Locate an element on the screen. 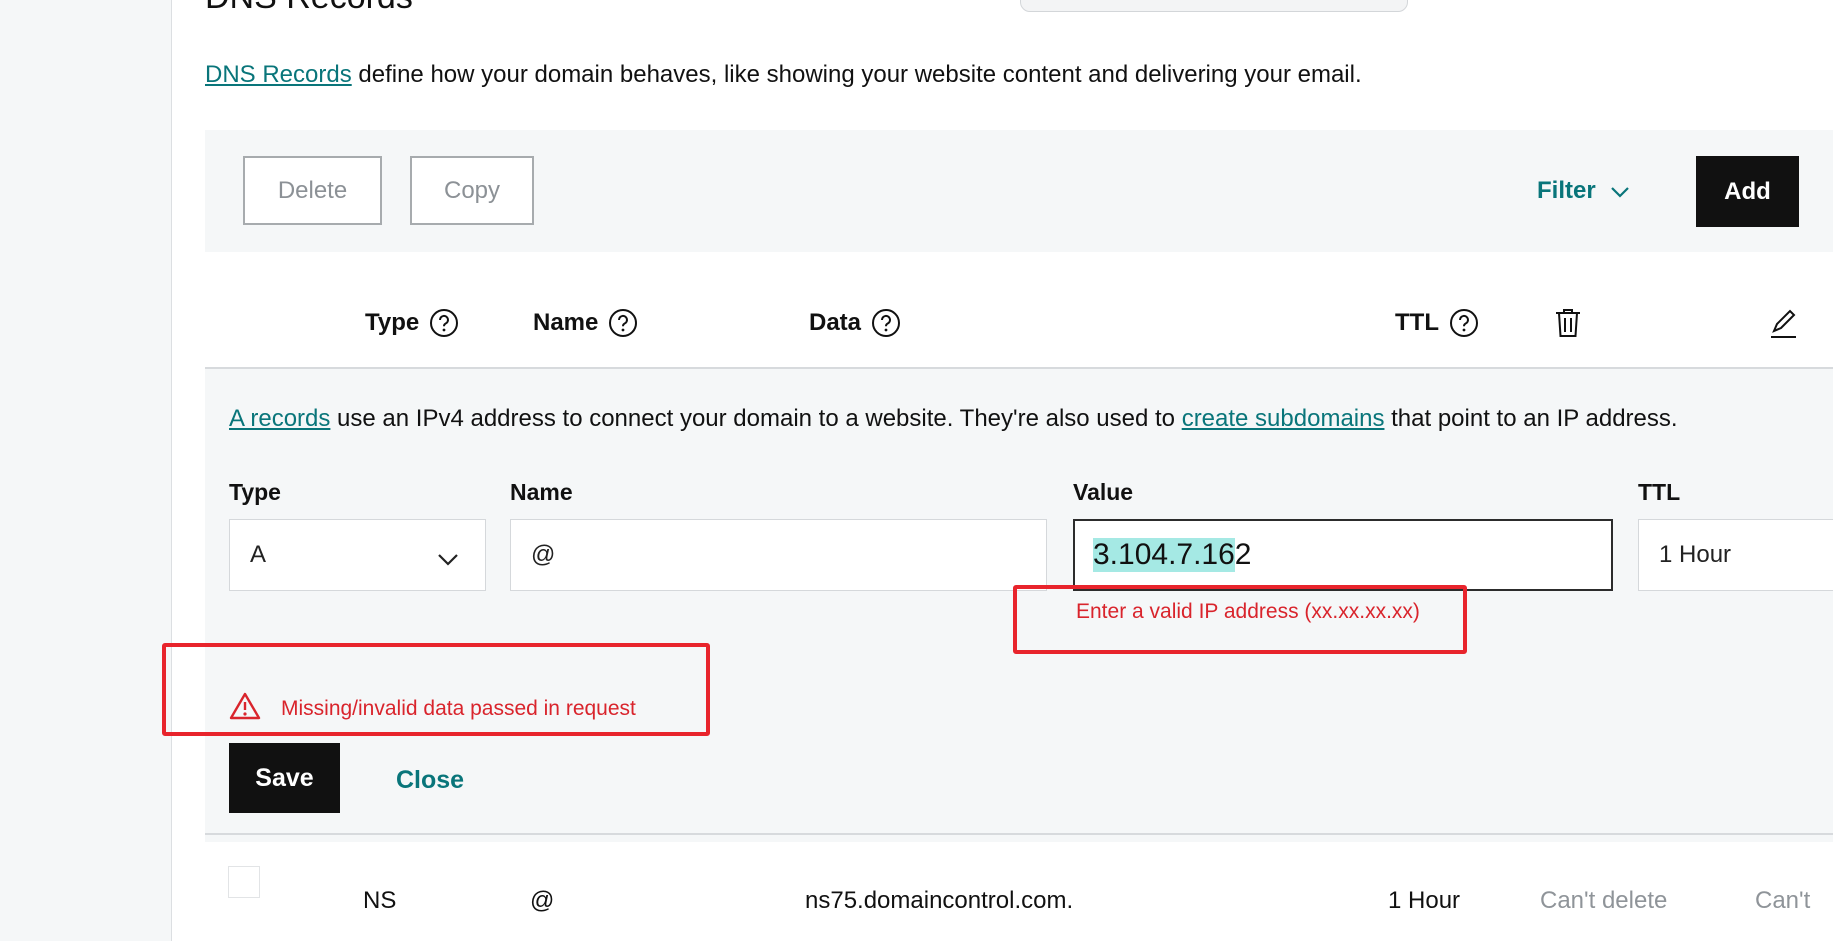 The height and width of the screenshot is (941, 1833). filter-label: Filter is located at coordinates (1566, 190).